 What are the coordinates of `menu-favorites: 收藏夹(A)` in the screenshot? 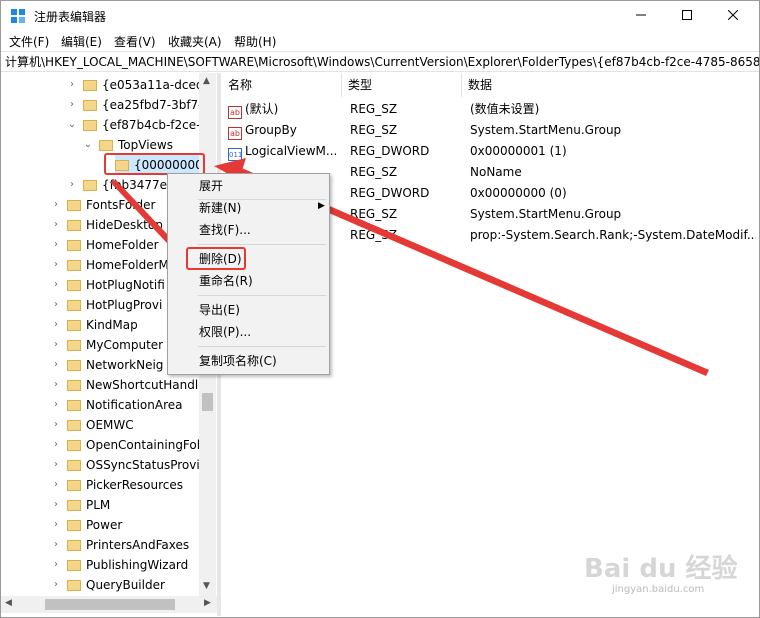 It's located at (195, 41).